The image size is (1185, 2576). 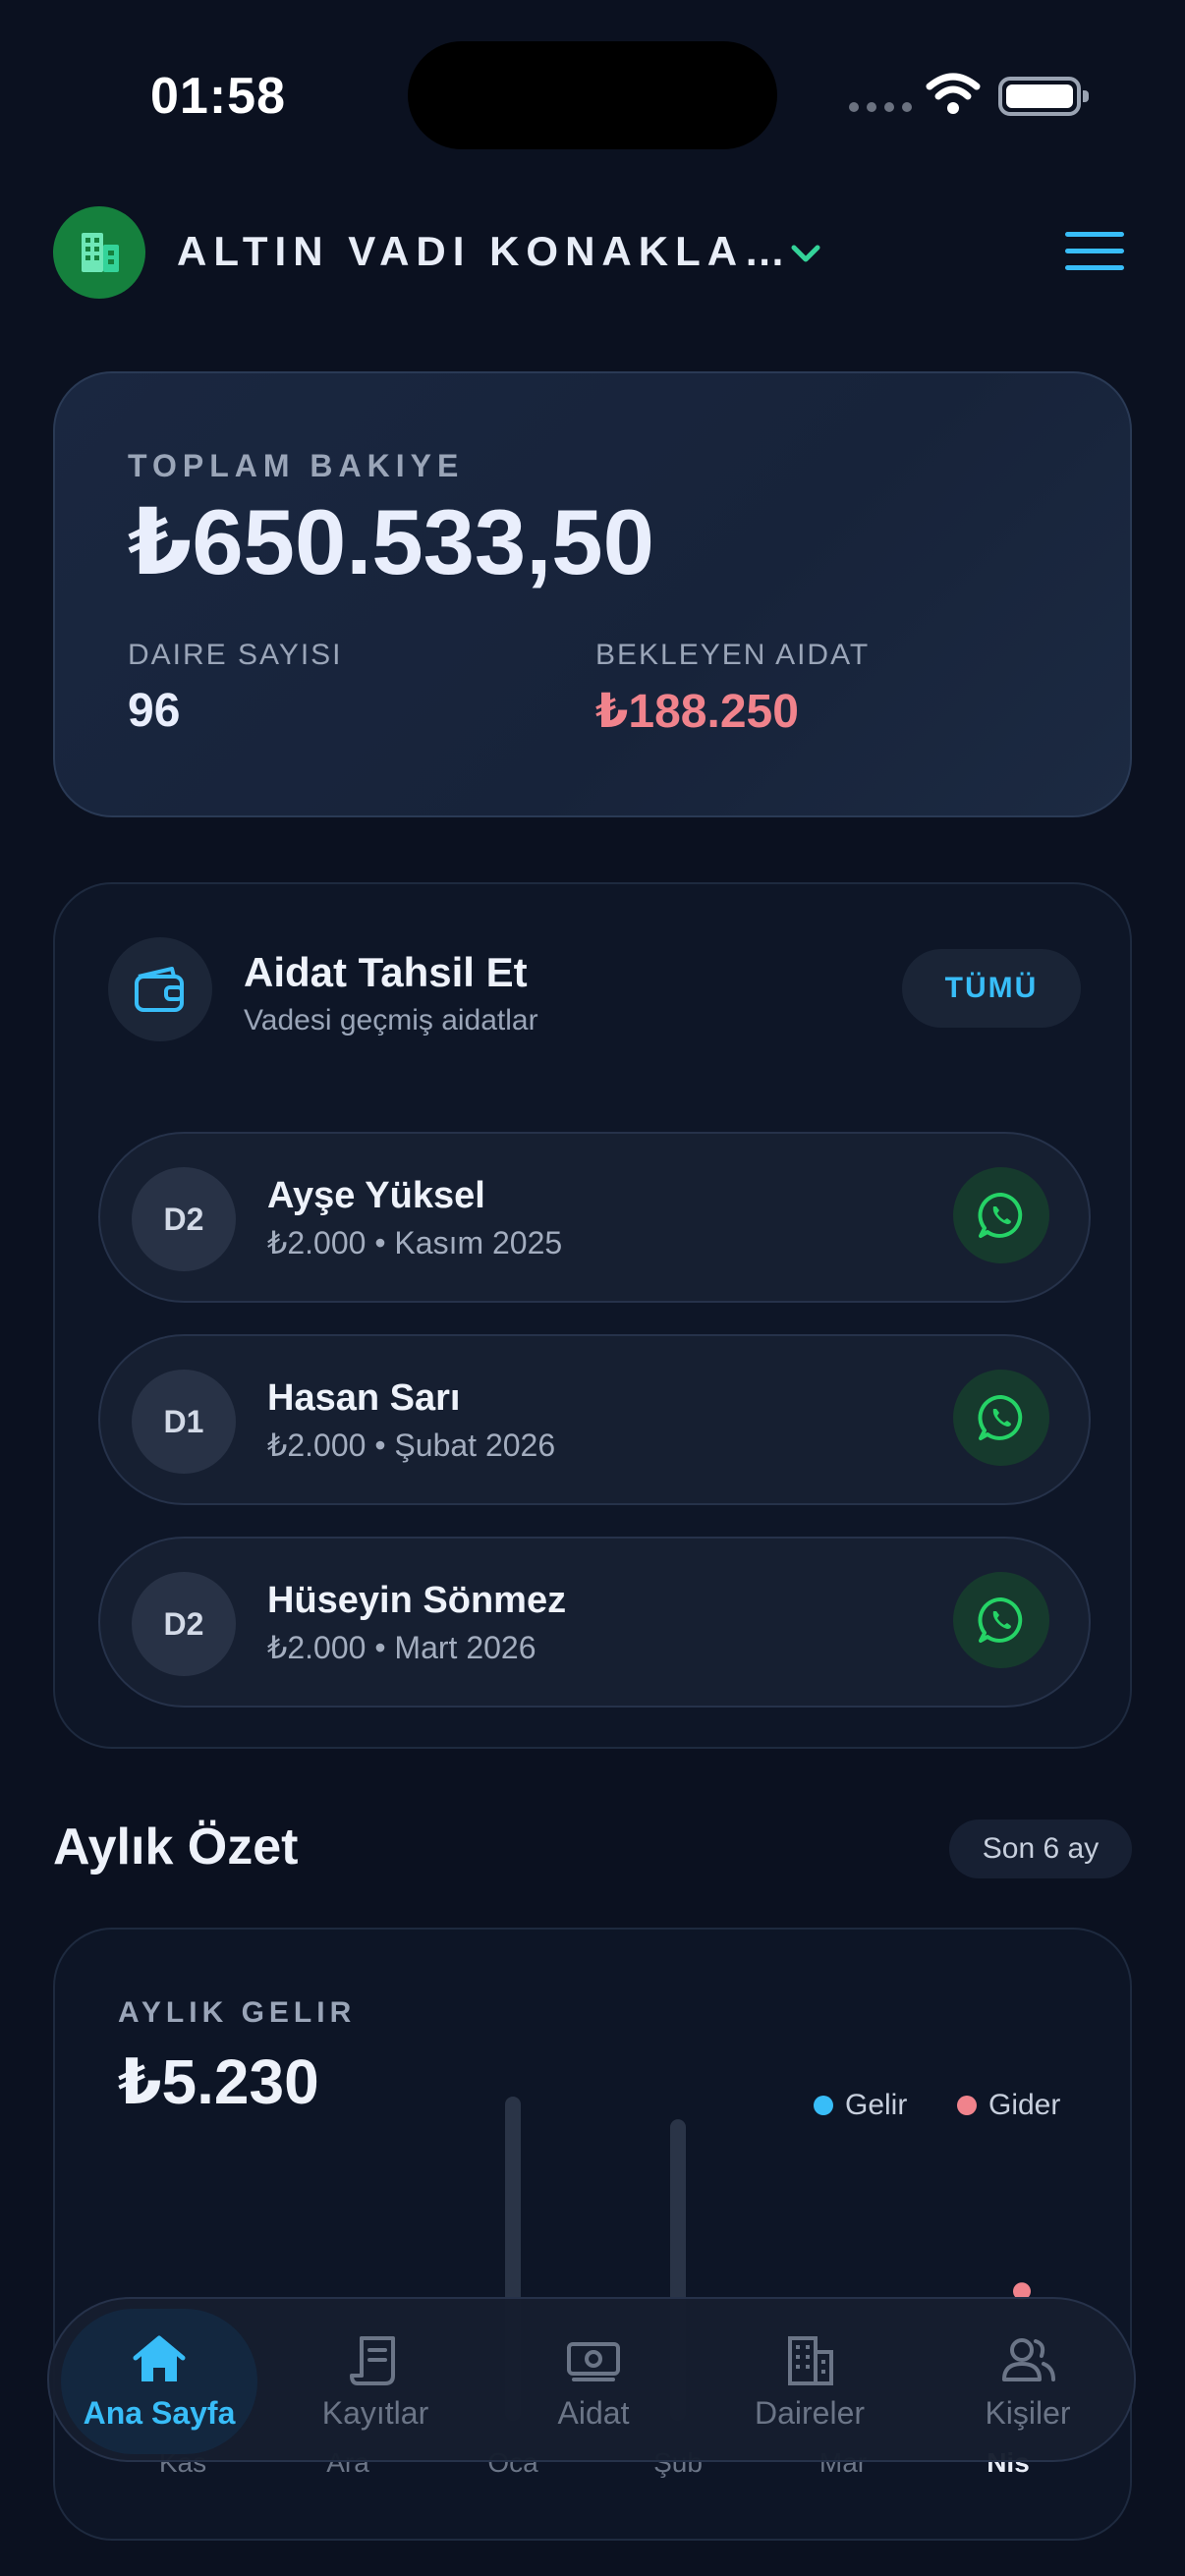 I want to click on hamburger-menu-icon, so click(x=1095, y=251).